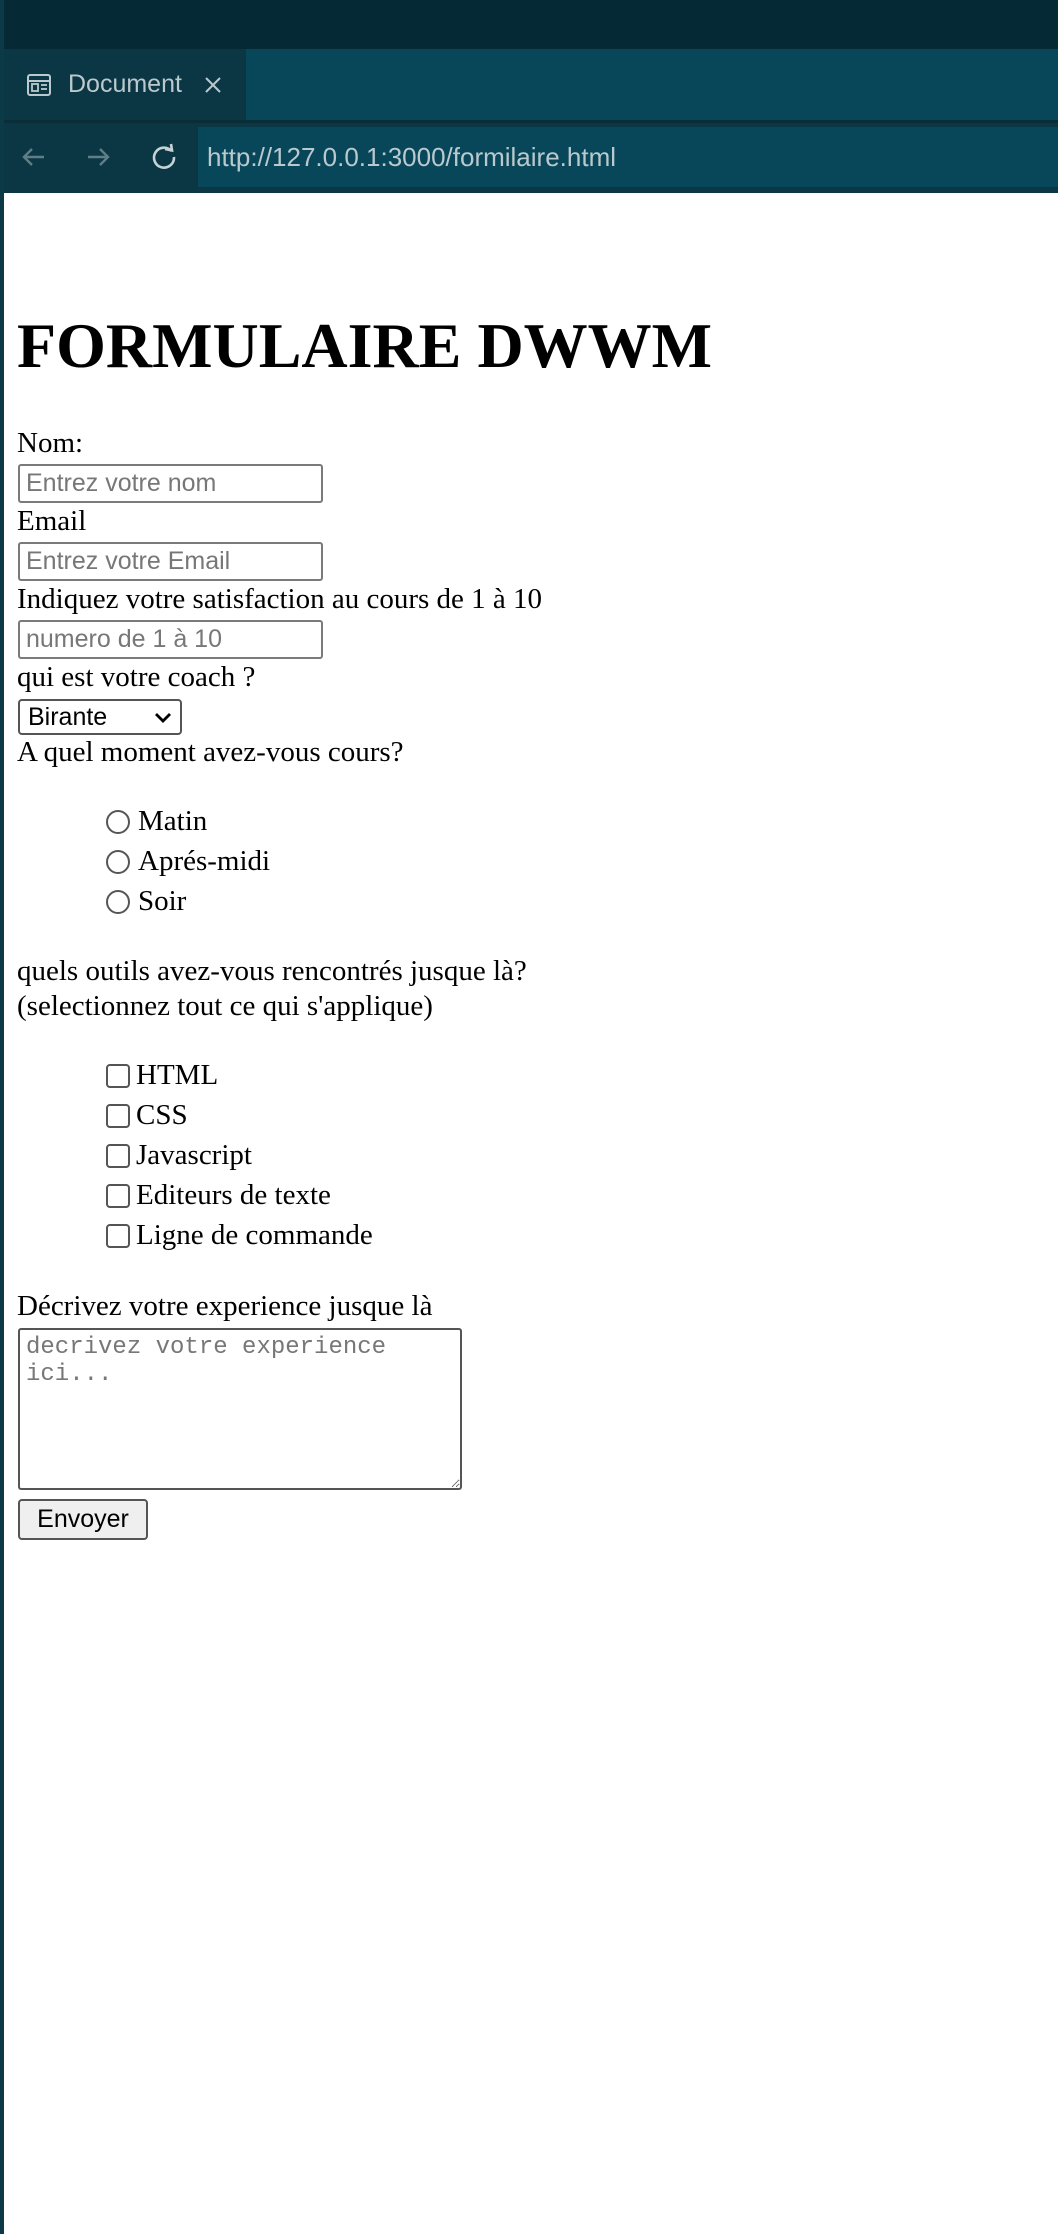 This screenshot has width=1058, height=2234. I want to click on satisfaction-input, so click(170, 639).